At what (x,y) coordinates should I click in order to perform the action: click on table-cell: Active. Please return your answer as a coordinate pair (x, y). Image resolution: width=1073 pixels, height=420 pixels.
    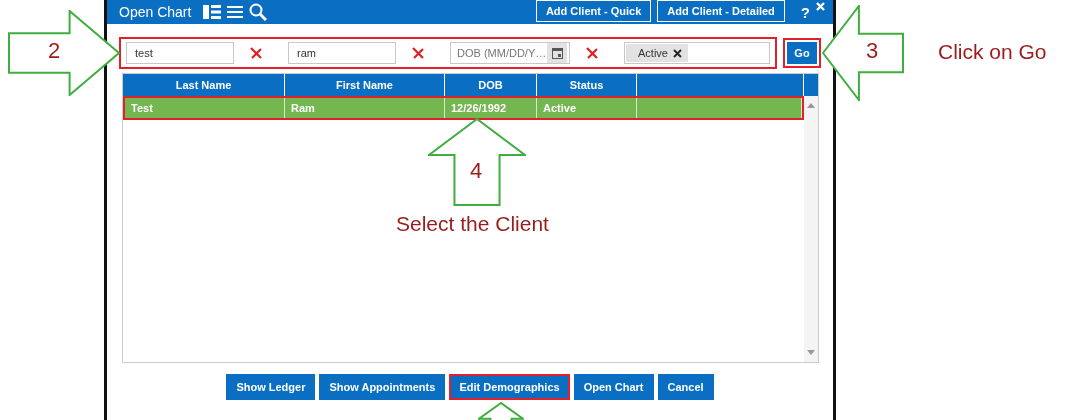
    Looking at the image, I should click on (587, 108).